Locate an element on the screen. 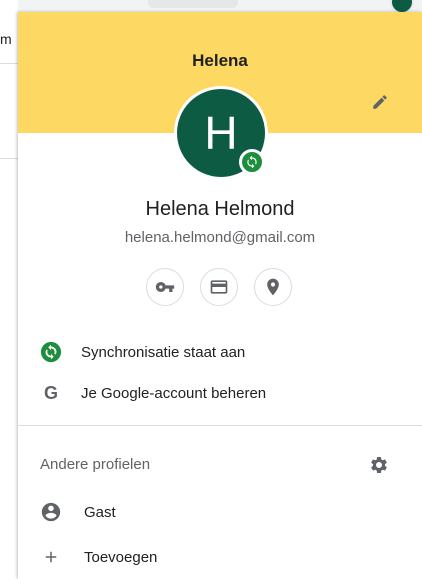 Image resolution: width=422 pixels, height=579 pixels. sync-circle-icon is located at coordinates (51, 352).